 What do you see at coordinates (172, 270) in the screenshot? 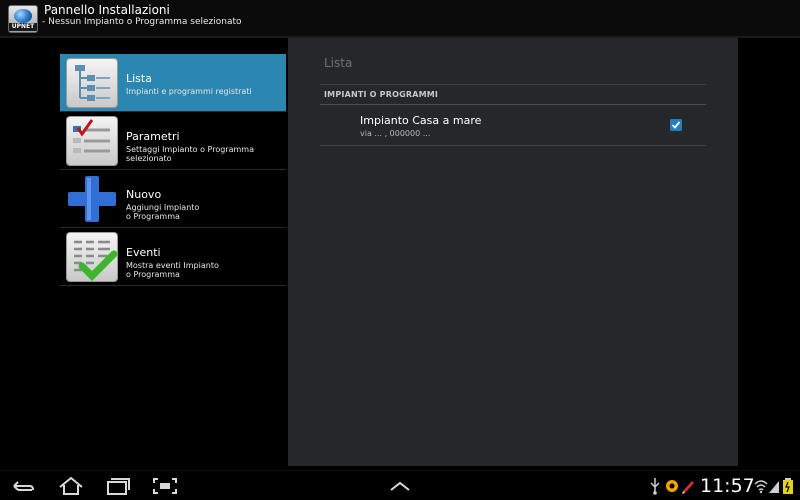
I see `sidebar-item-description: Mostra eventi Impianto o Programma` at bounding box center [172, 270].